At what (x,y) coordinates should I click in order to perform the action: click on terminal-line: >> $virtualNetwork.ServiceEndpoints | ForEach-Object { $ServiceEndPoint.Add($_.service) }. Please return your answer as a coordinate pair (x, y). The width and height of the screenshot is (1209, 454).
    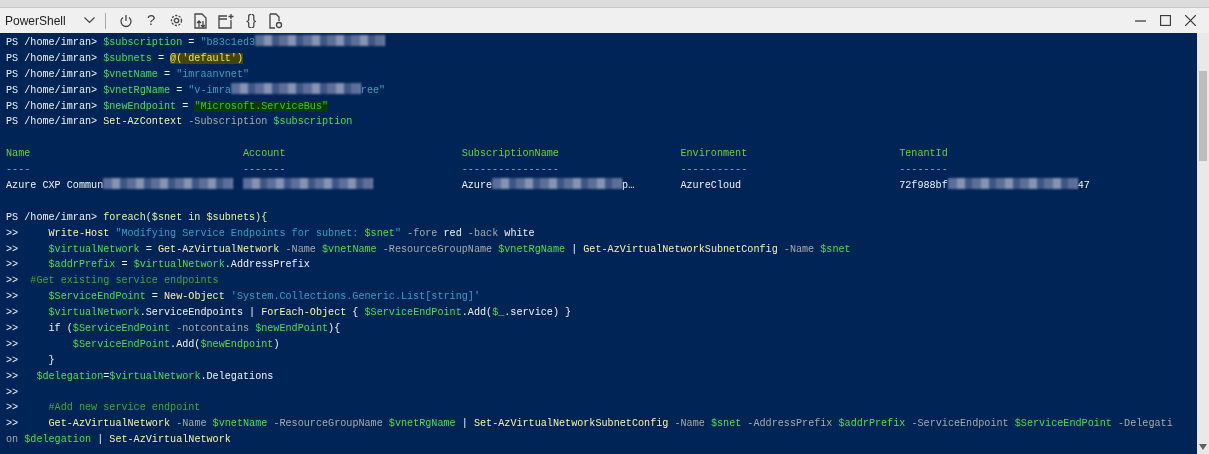
    Looking at the image, I should click on (289, 313).